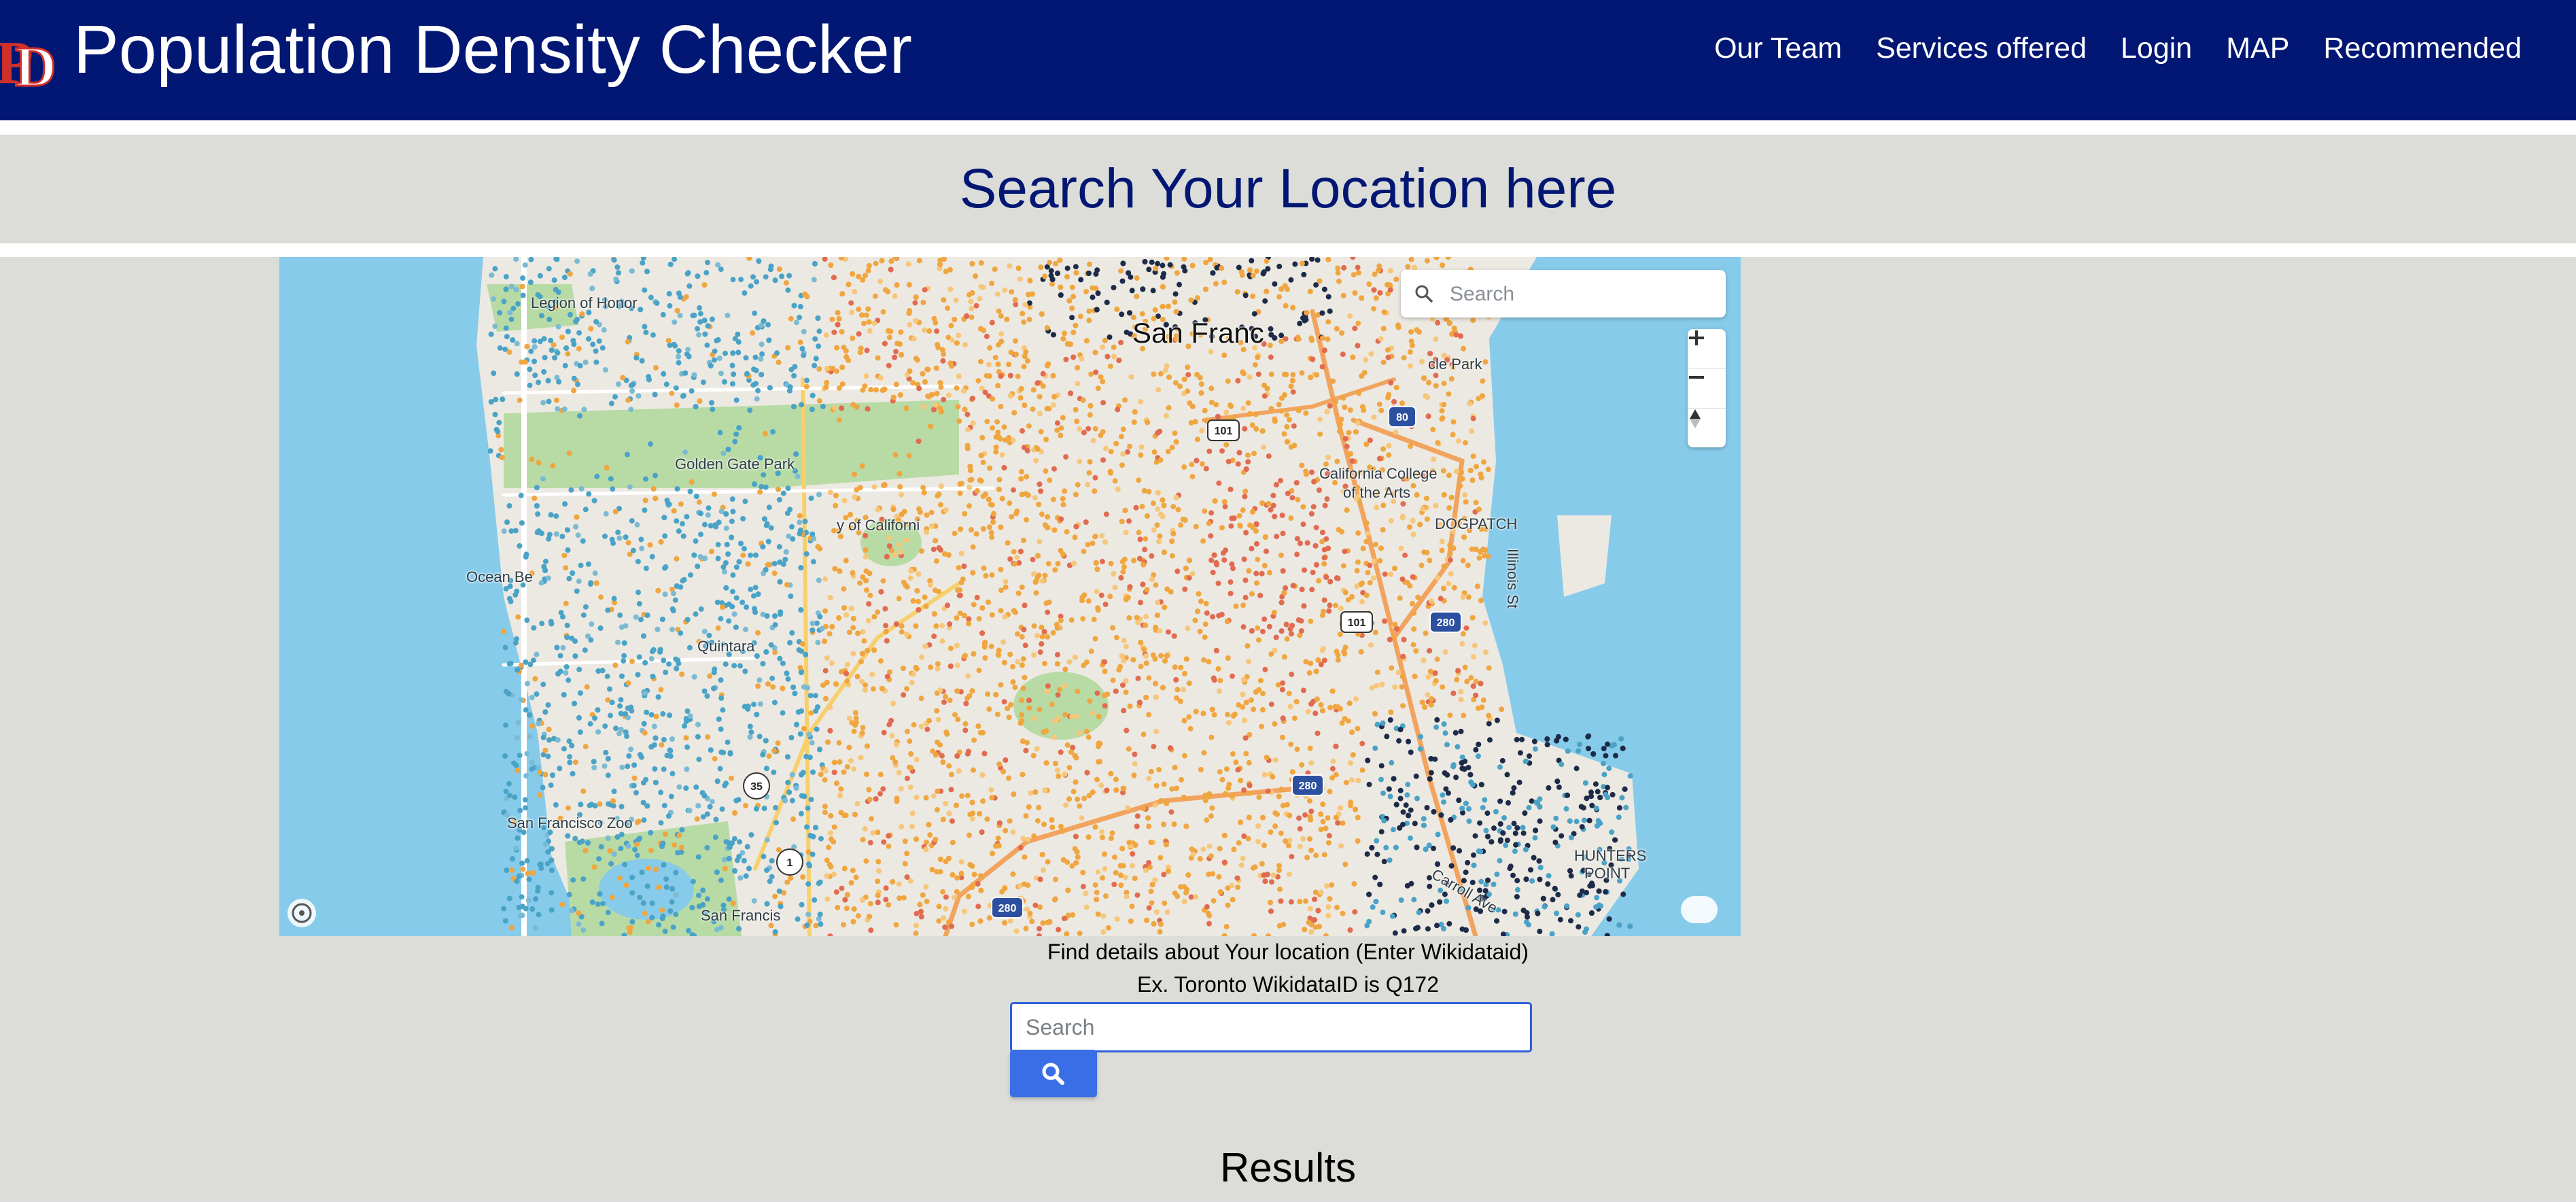 The height and width of the screenshot is (1202, 2576). Describe the element at coordinates (1981, 48) in the screenshot. I see `nav-services: Services offered` at that location.